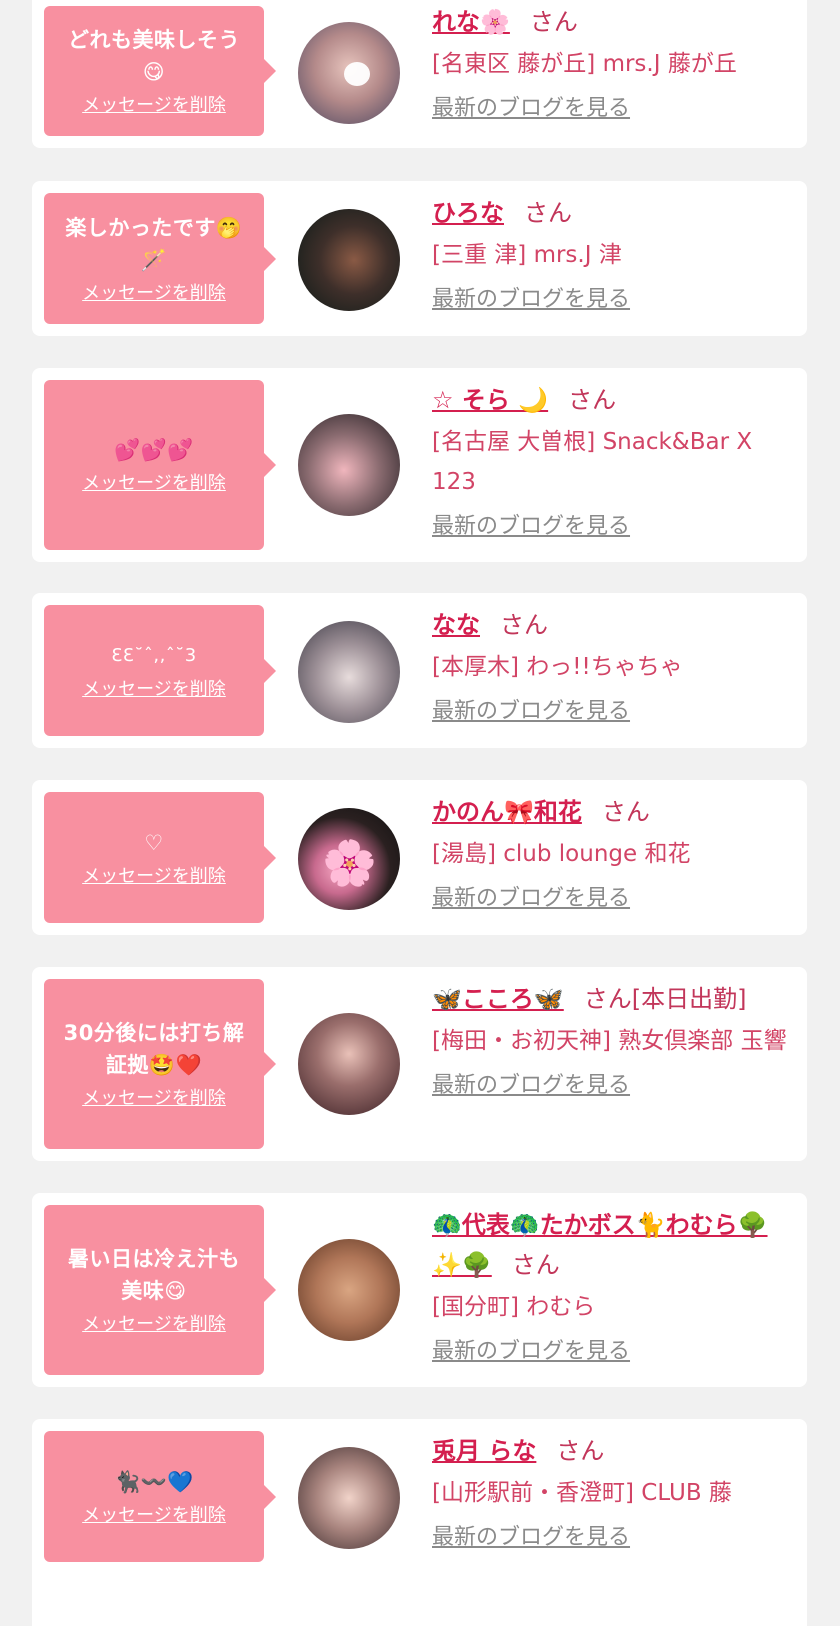 This screenshot has width=840, height=1626. What do you see at coordinates (557, 667) in the screenshot?
I see `shop-label: [本厚木] わっ!!ちゃちゃ` at bounding box center [557, 667].